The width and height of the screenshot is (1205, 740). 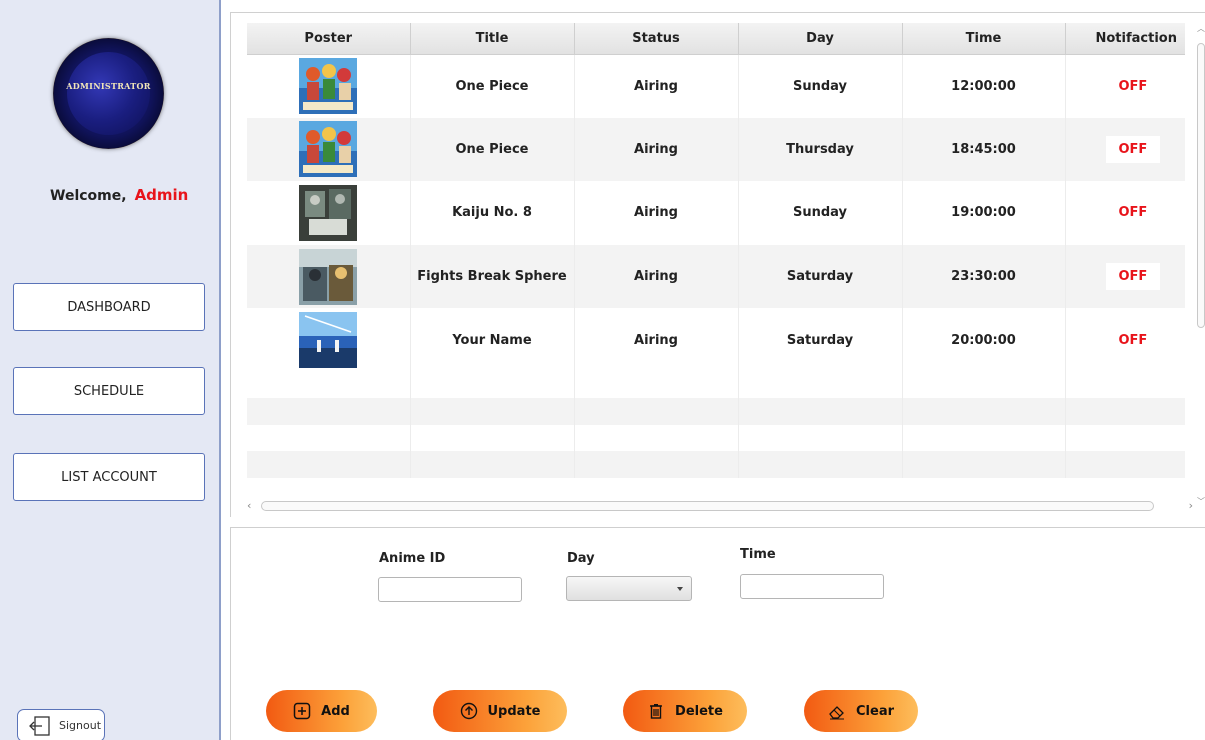 I want to click on fights-break-sphere-poster, so click(x=328, y=276).